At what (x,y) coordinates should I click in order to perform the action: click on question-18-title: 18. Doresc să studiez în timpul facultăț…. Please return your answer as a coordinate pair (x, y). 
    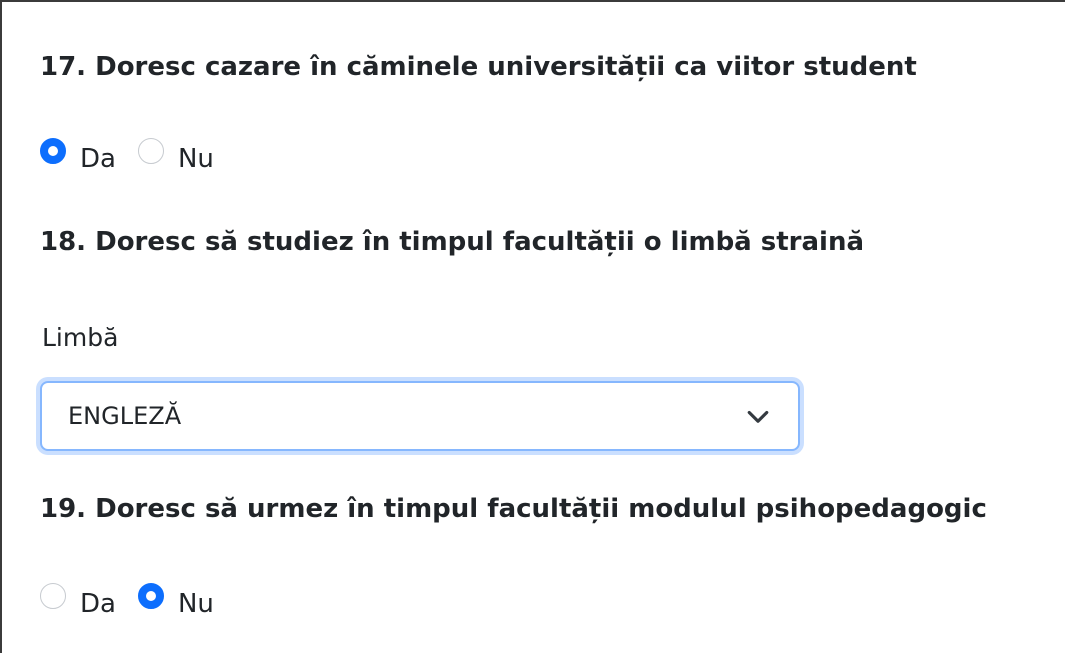
    Looking at the image, I should click on (452, 242).